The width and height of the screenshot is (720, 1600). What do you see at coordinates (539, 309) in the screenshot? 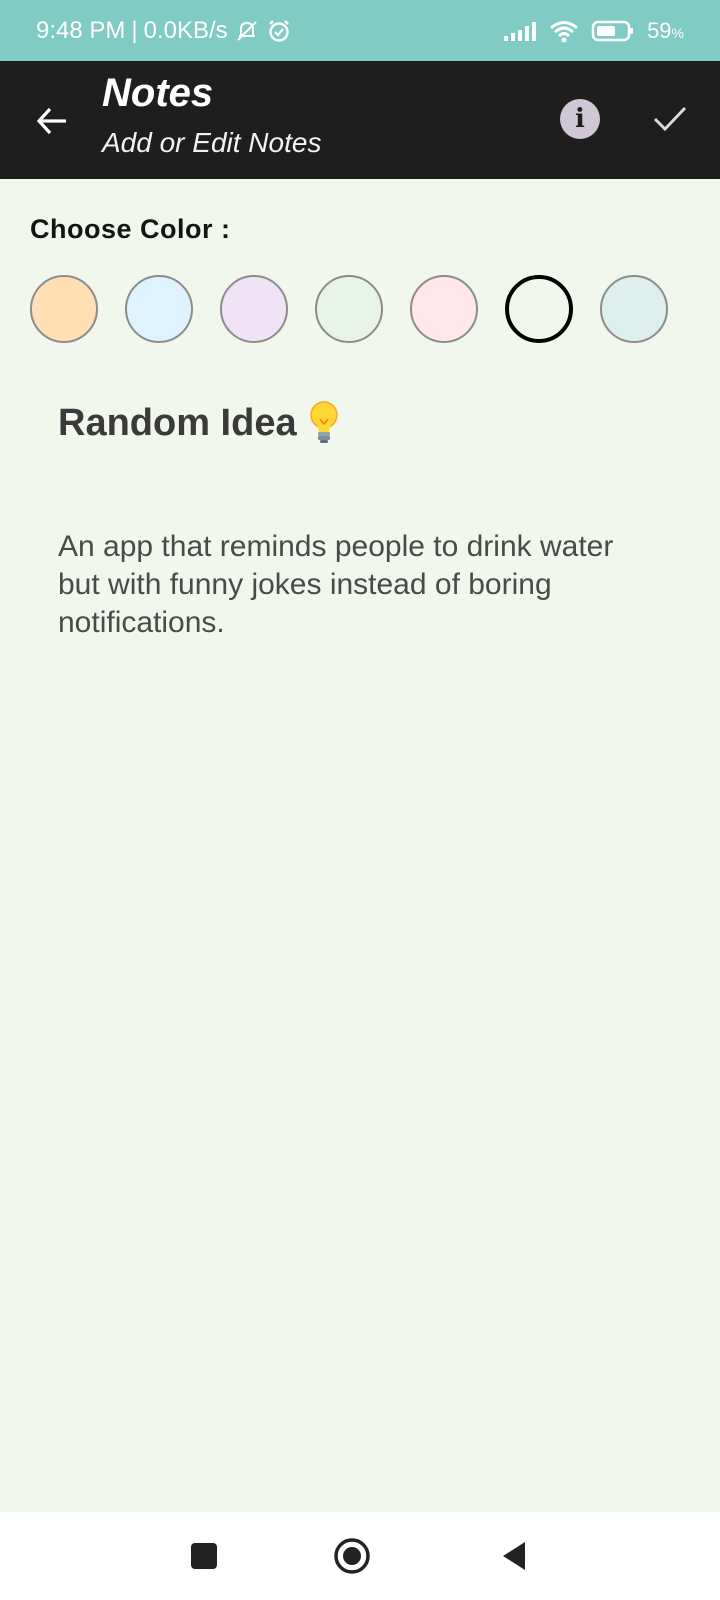
I see `color-swatch-selected` at bounding box center [539, 309].